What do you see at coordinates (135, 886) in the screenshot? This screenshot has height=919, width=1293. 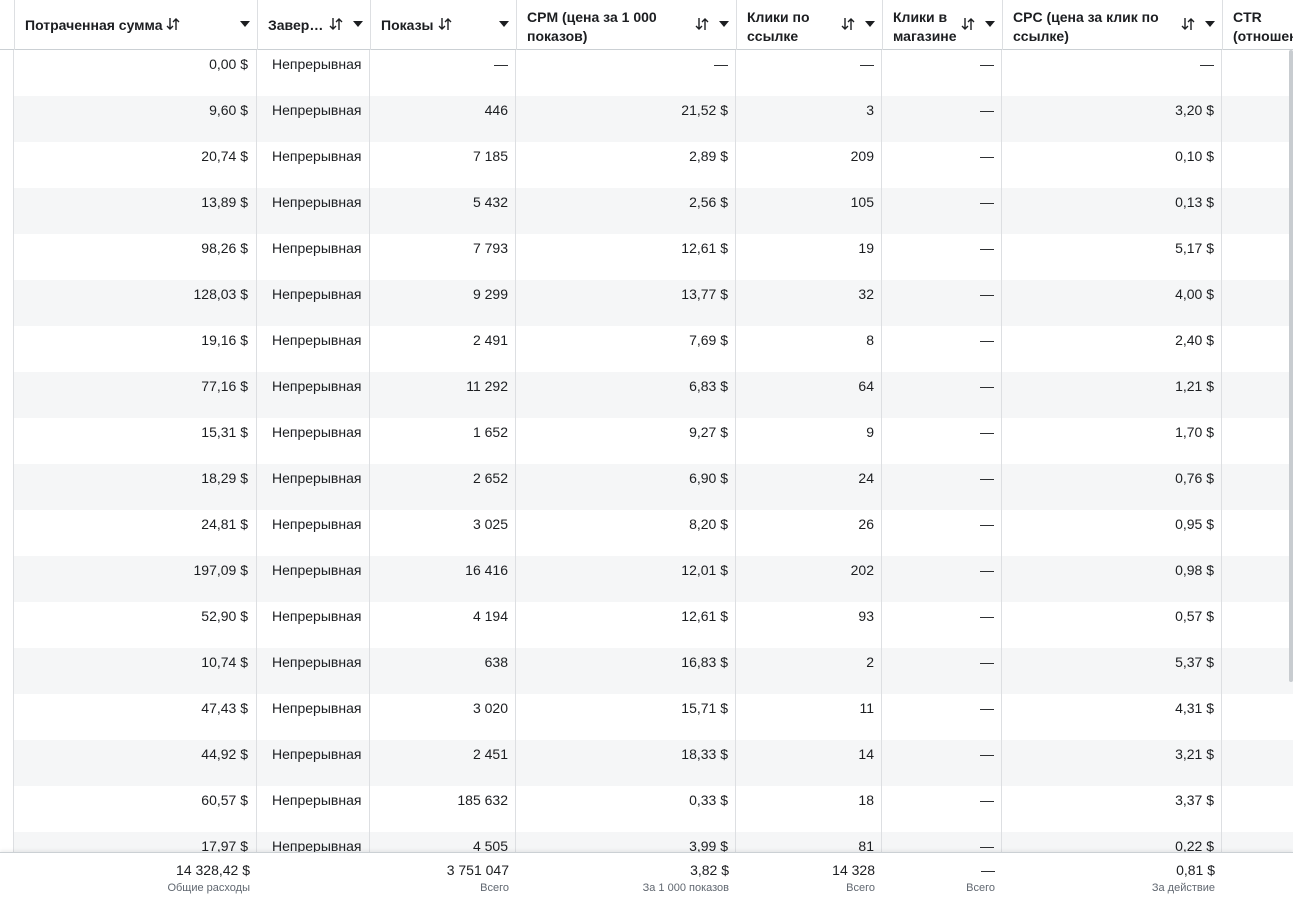 I see `total-spent: 14 328,42 $ Общие расходы` at bounding box center [135, 886].